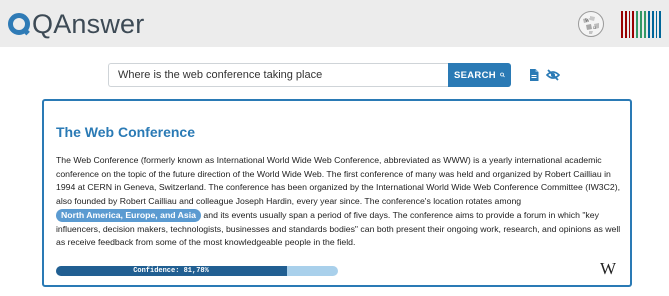  What do you see at coordinates (502, 75) in the screenshot?
I see `search-icon` at bounding box center [502, 75].